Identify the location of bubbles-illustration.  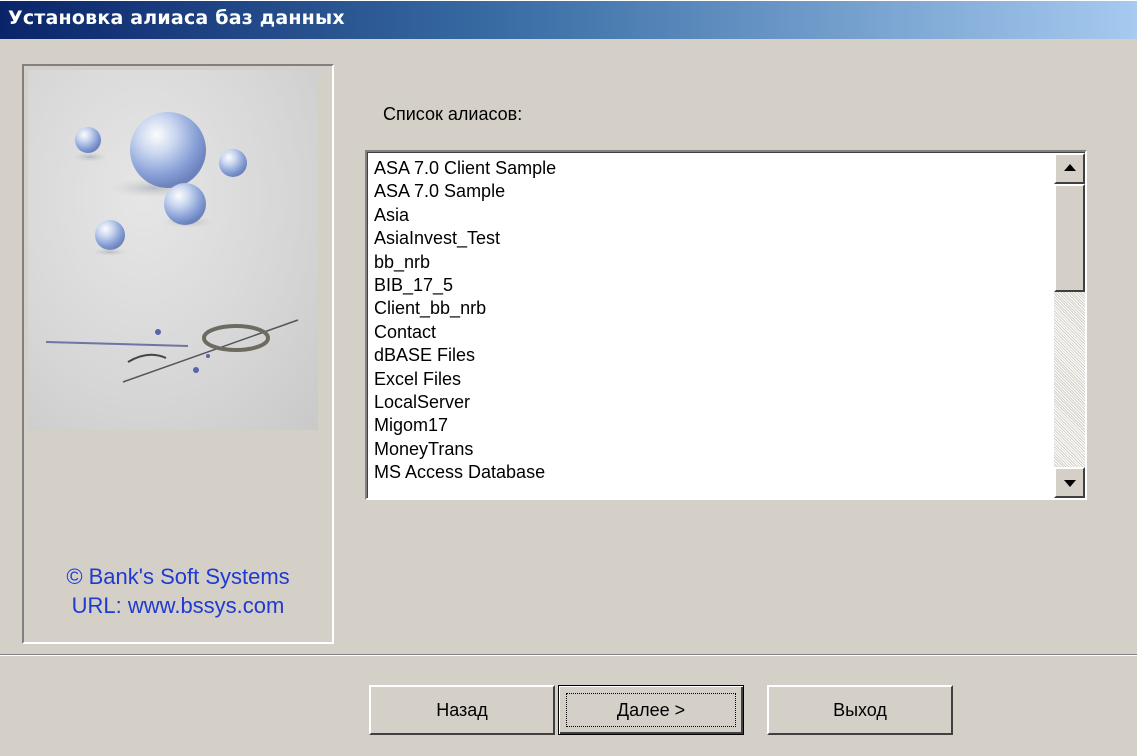
(172, 247).